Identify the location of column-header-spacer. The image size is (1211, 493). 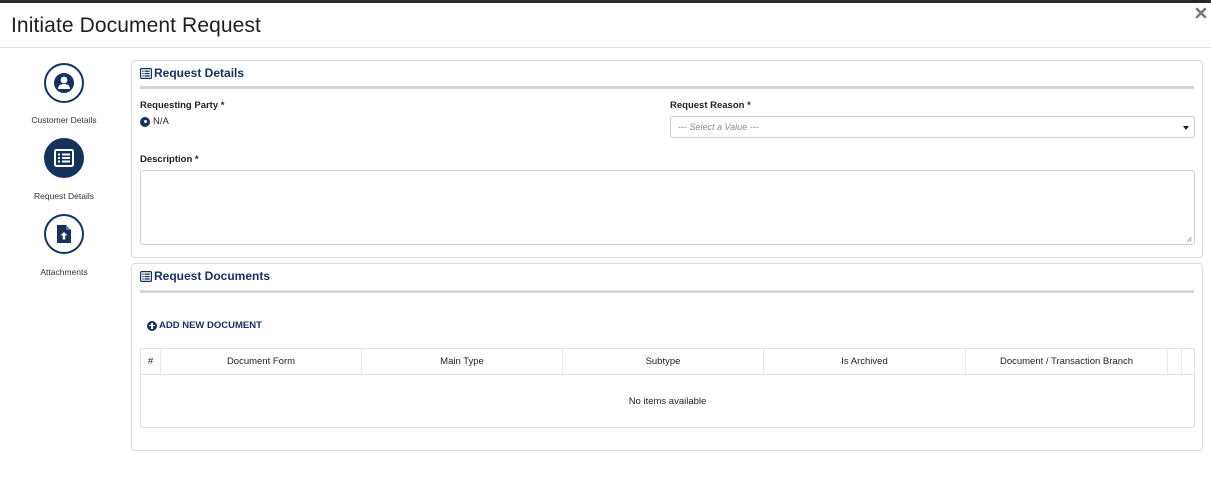
(1175, 362).